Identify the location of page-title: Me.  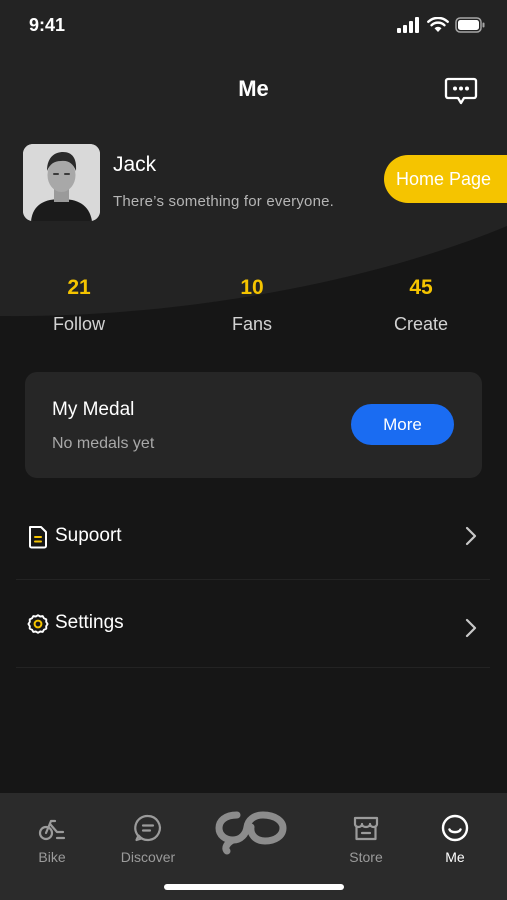
(253, 88).